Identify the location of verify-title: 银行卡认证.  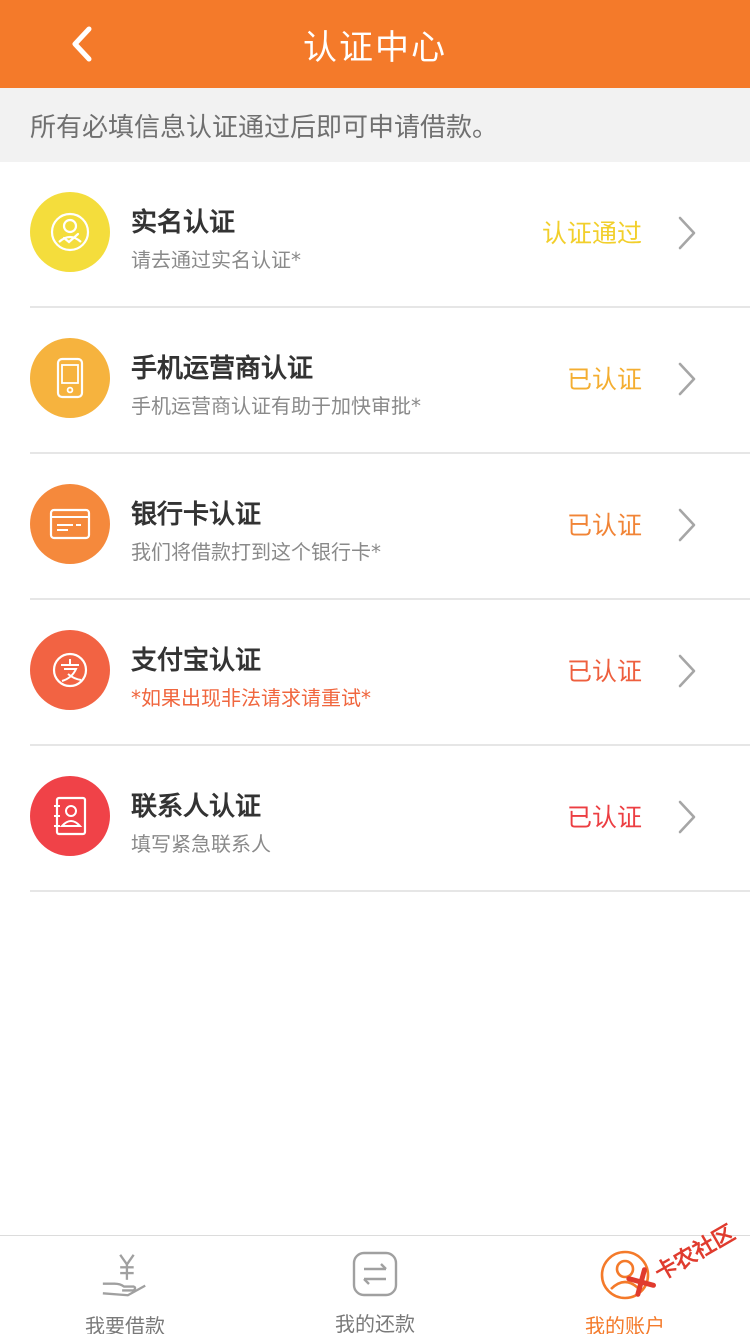
(196, 515).